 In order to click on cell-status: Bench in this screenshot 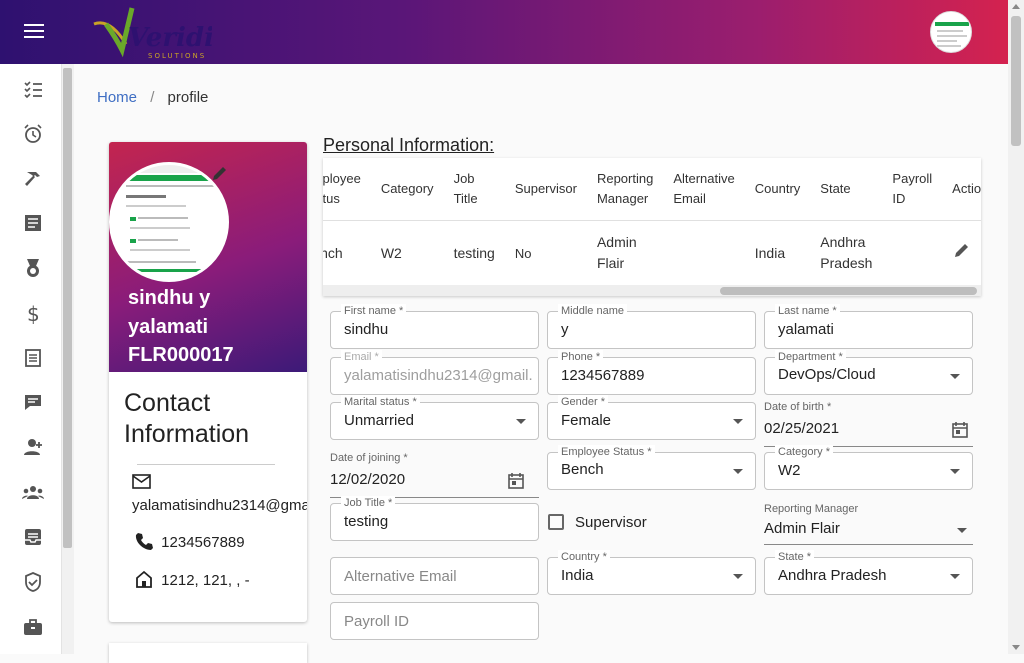, I will do `click(333, 252)`.